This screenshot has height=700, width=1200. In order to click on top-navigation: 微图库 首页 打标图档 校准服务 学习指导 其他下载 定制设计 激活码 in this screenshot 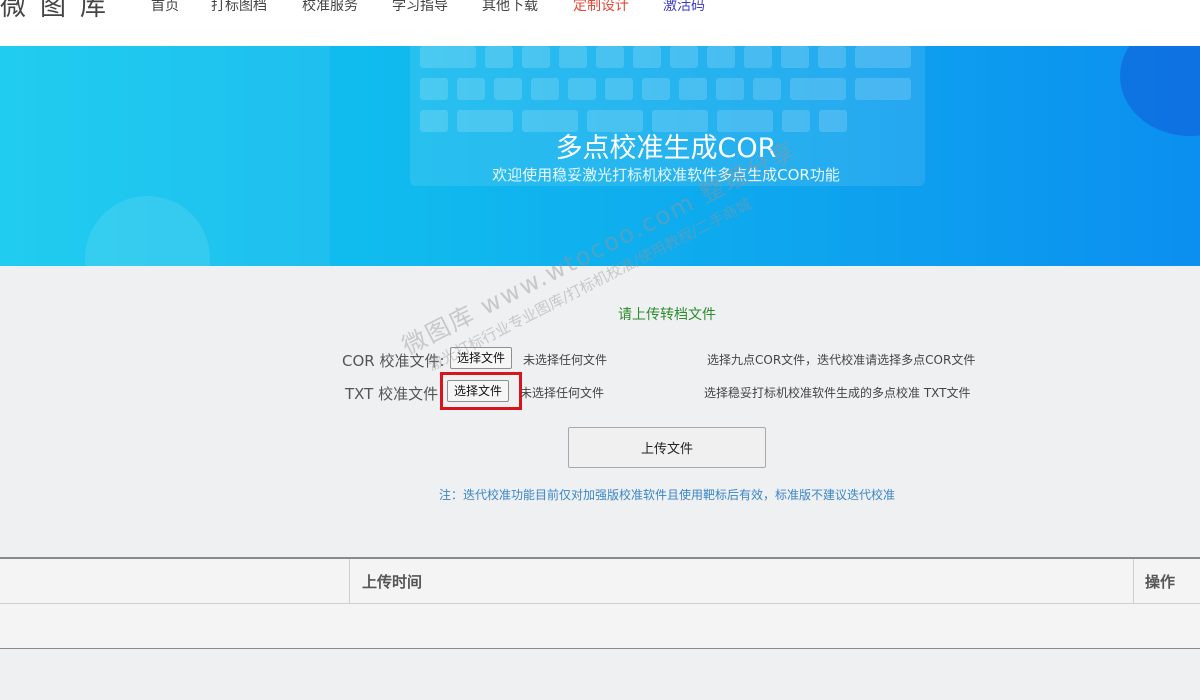, I will do `click(600, 23)`.